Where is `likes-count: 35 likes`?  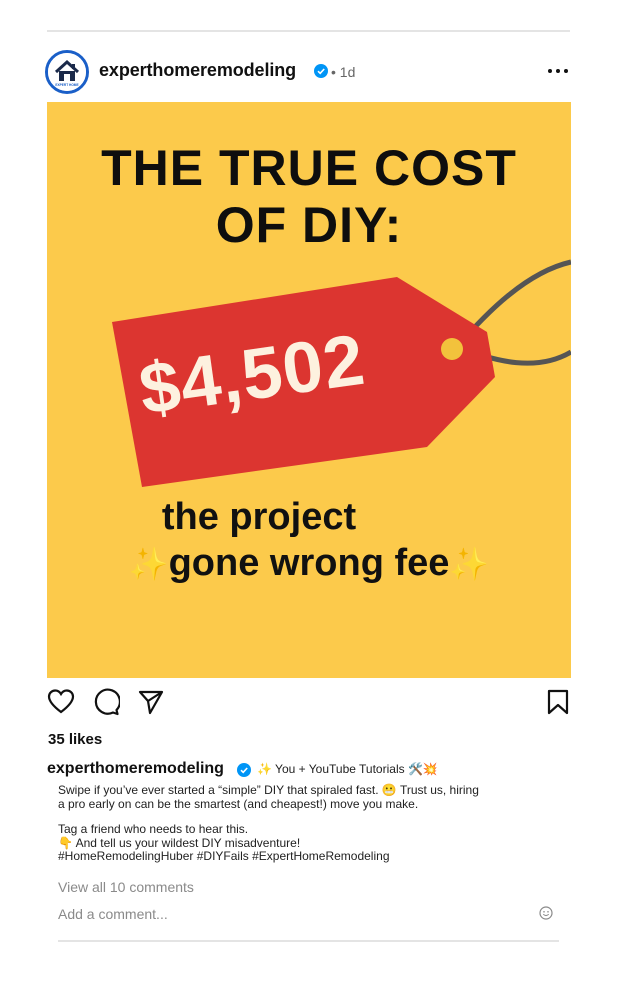 likes-count: 35 likes is located at coordinates (75, 739).